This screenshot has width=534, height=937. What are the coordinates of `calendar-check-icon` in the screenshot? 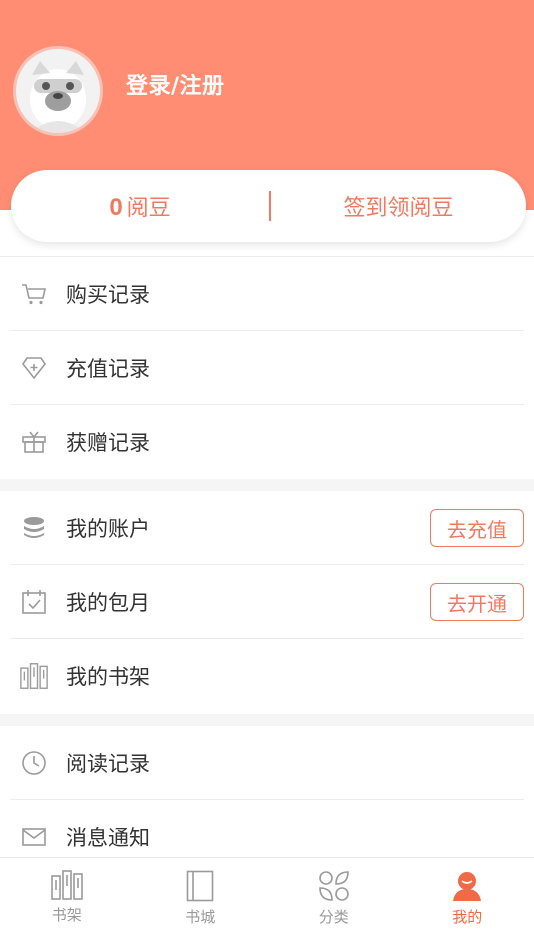 It's located at (34, 602).